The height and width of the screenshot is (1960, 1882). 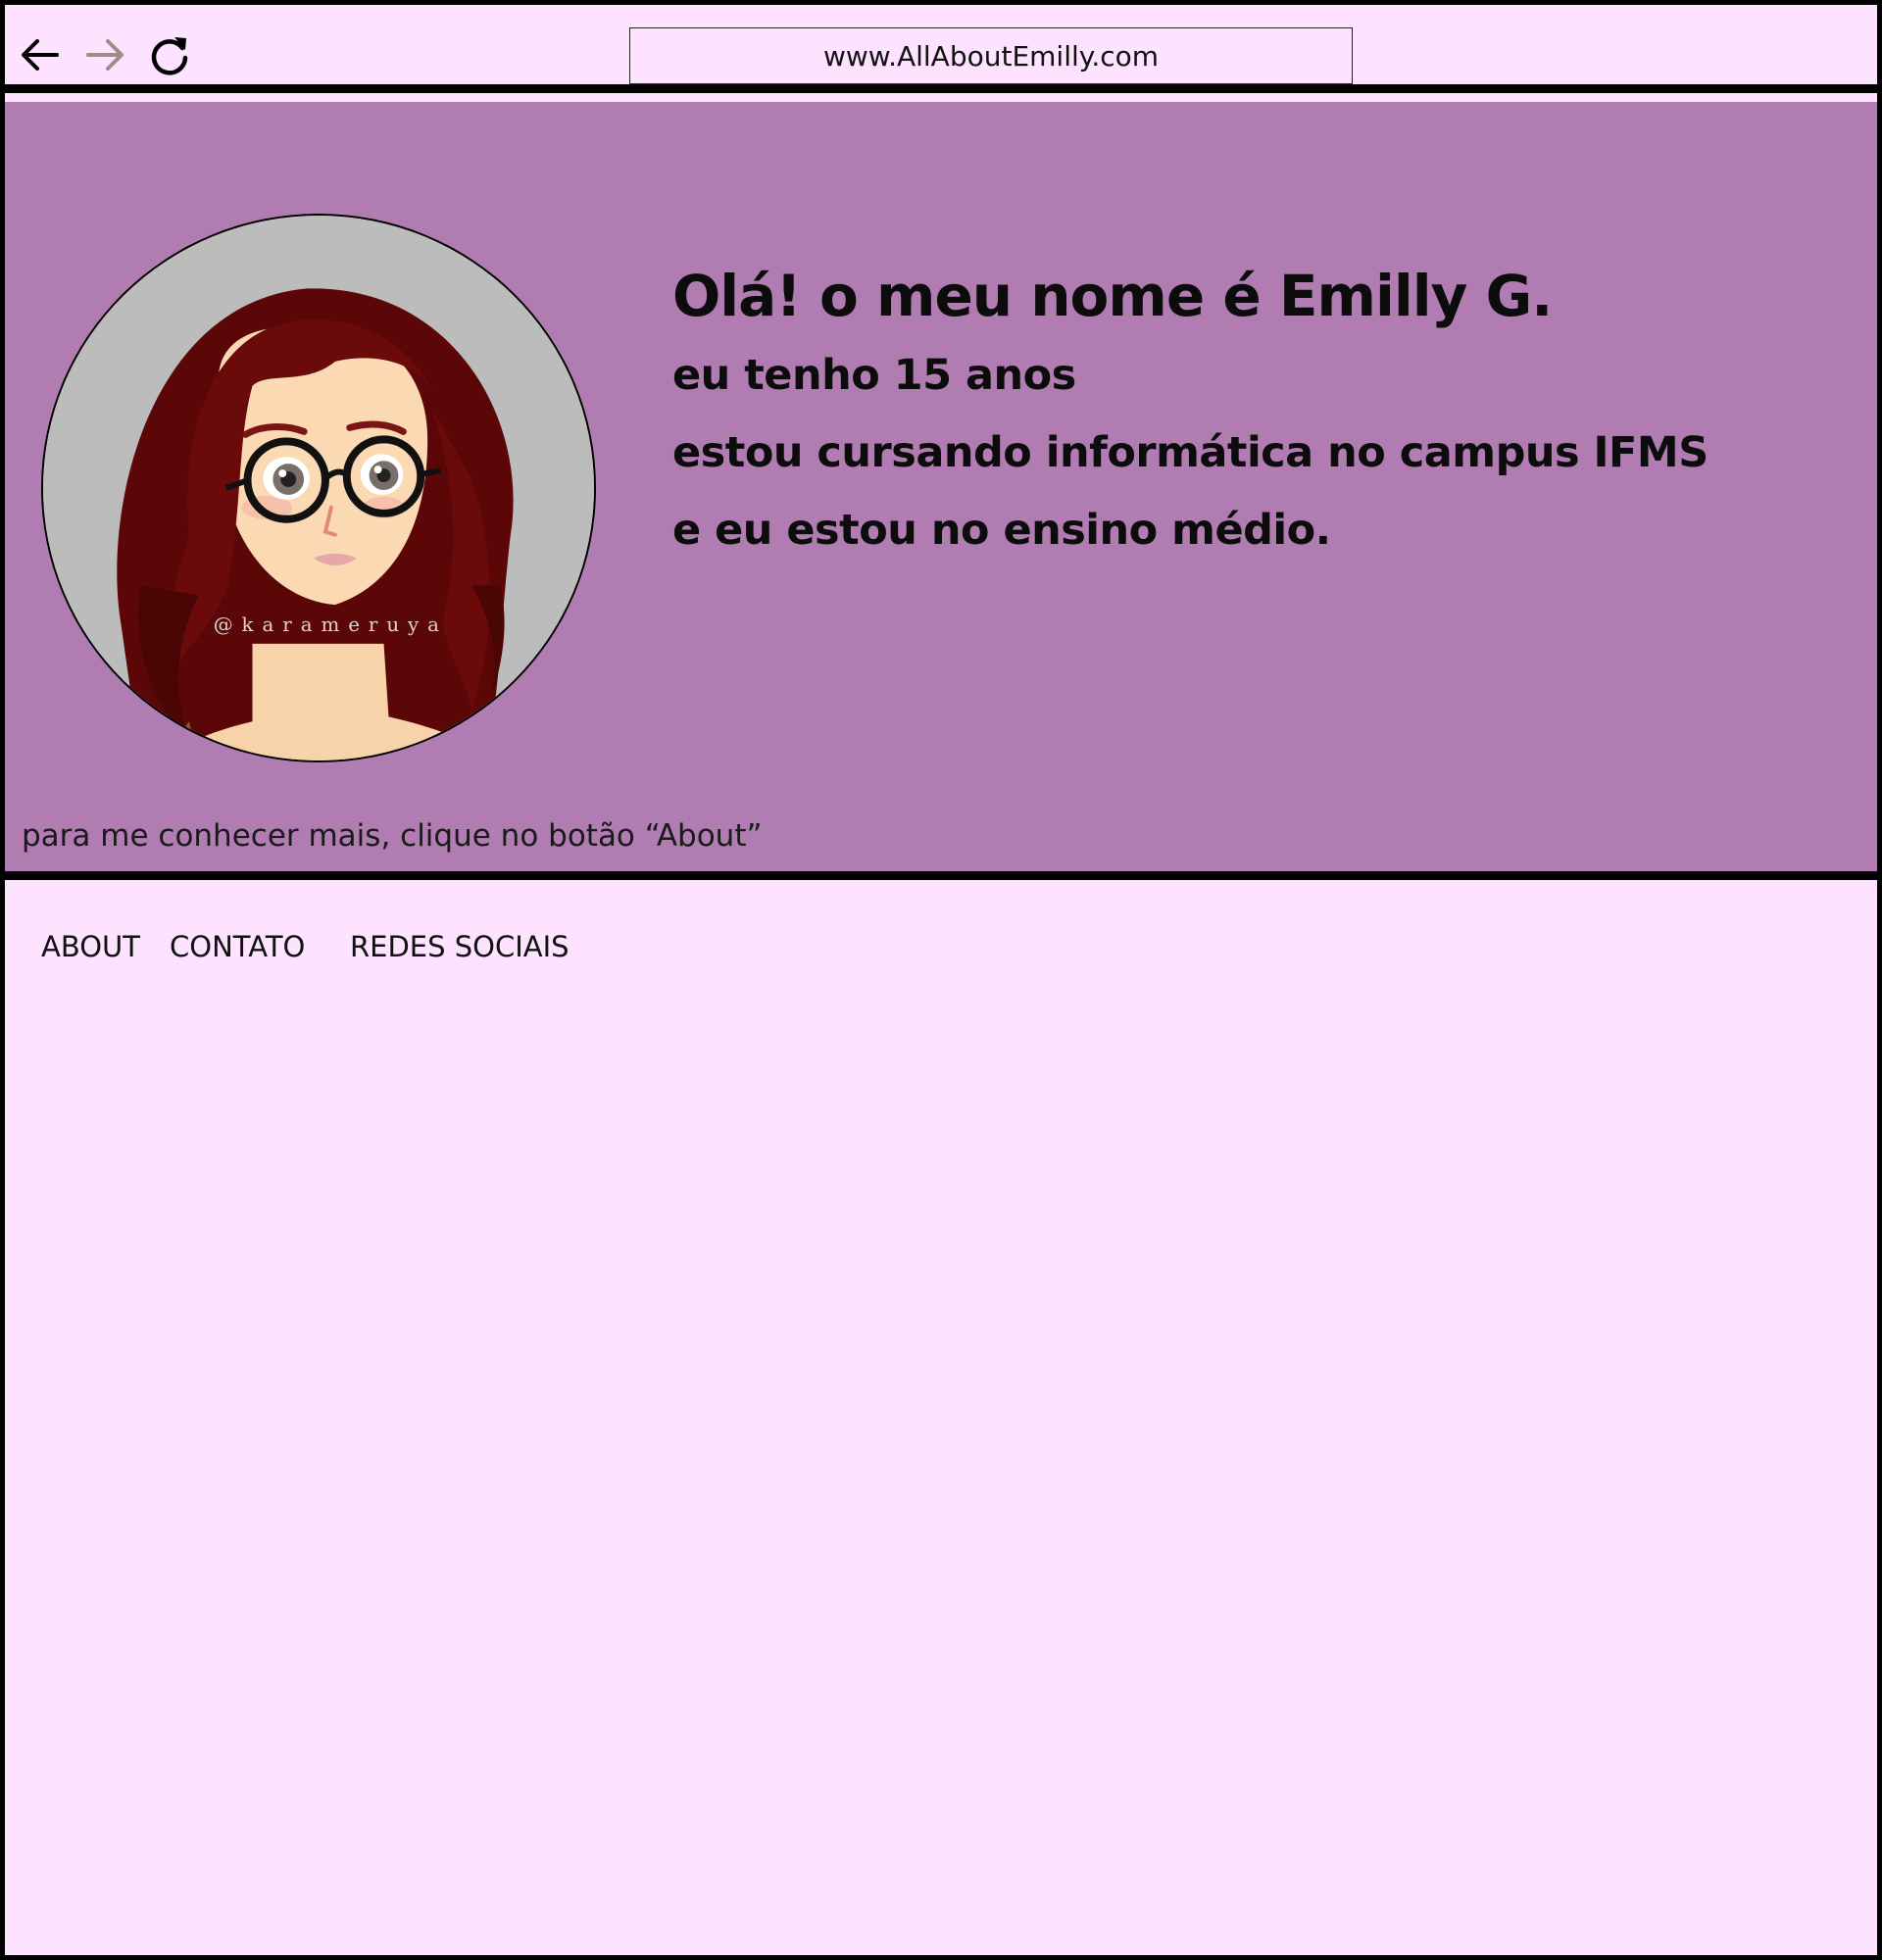 I want to click on arrow-right-icon, so click(x=105, y=55).